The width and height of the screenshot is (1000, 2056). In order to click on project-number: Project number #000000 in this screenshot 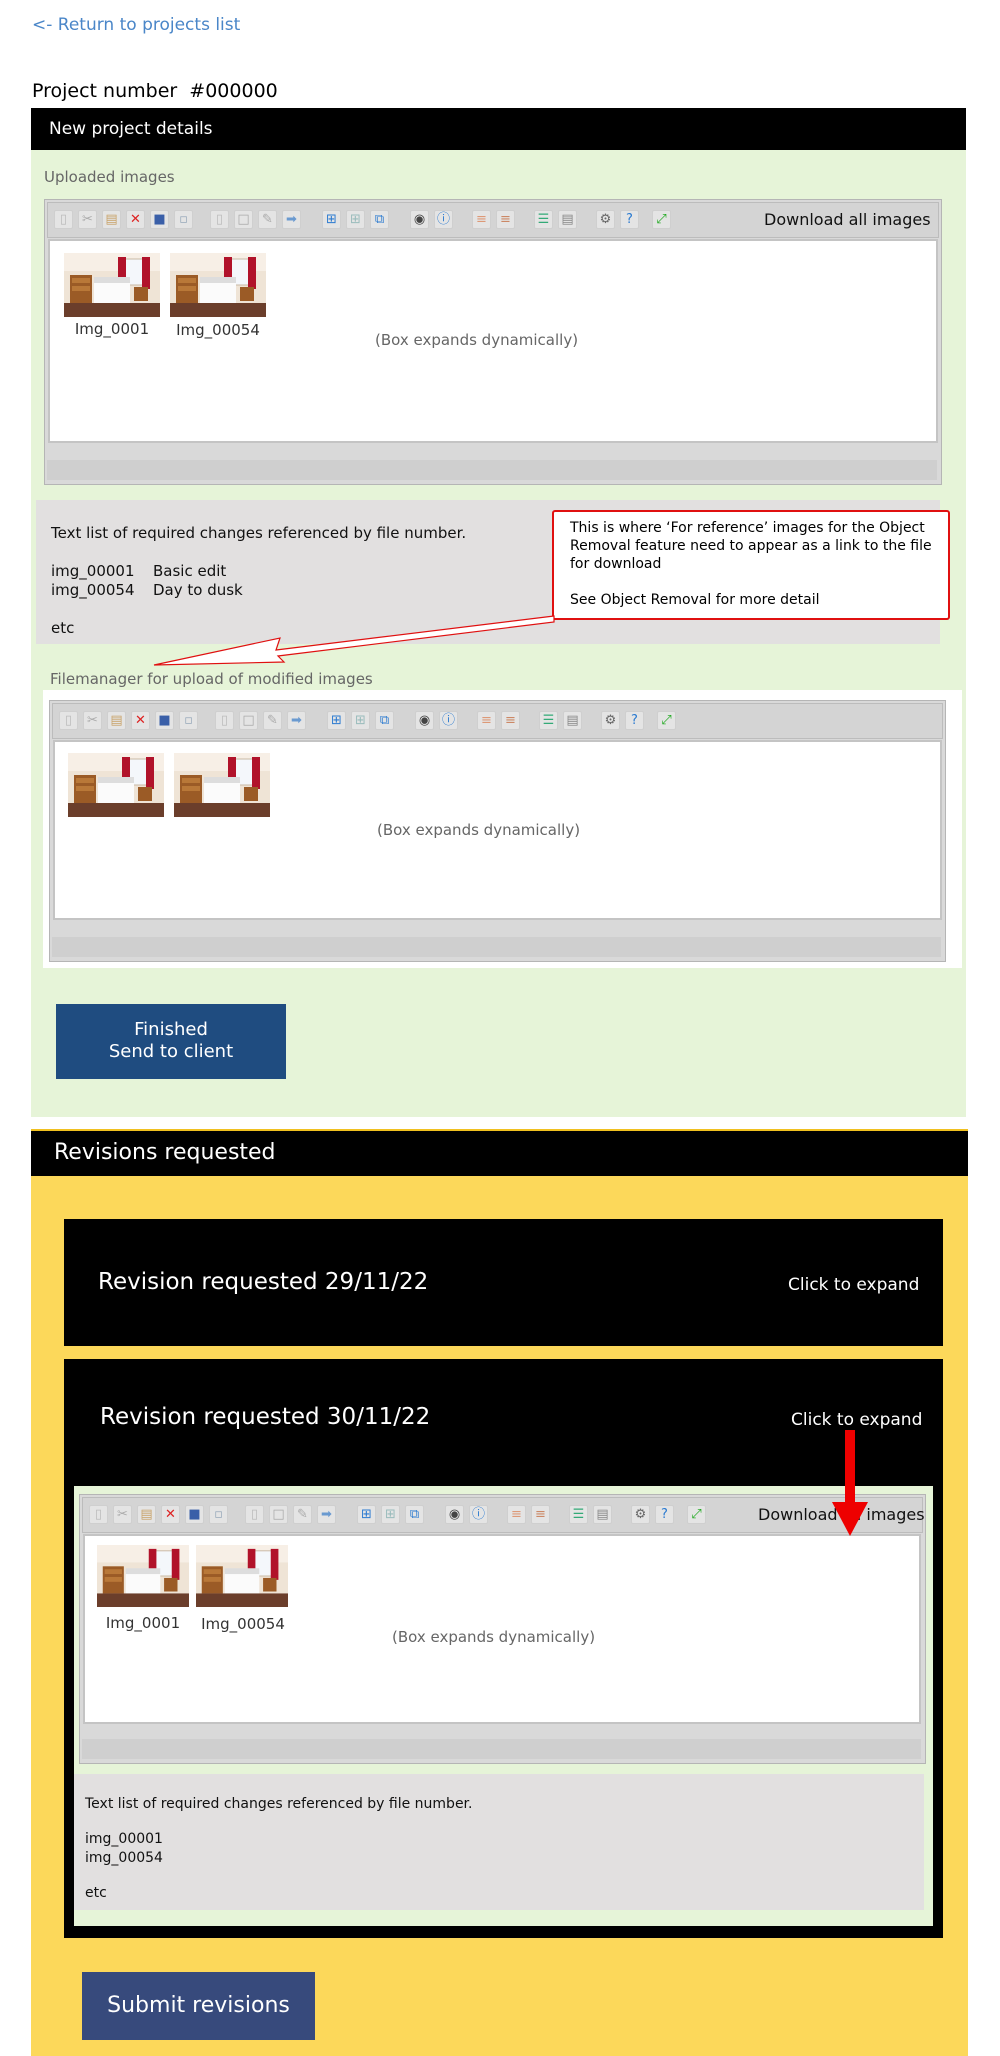, I will do `click(155, 91)`.